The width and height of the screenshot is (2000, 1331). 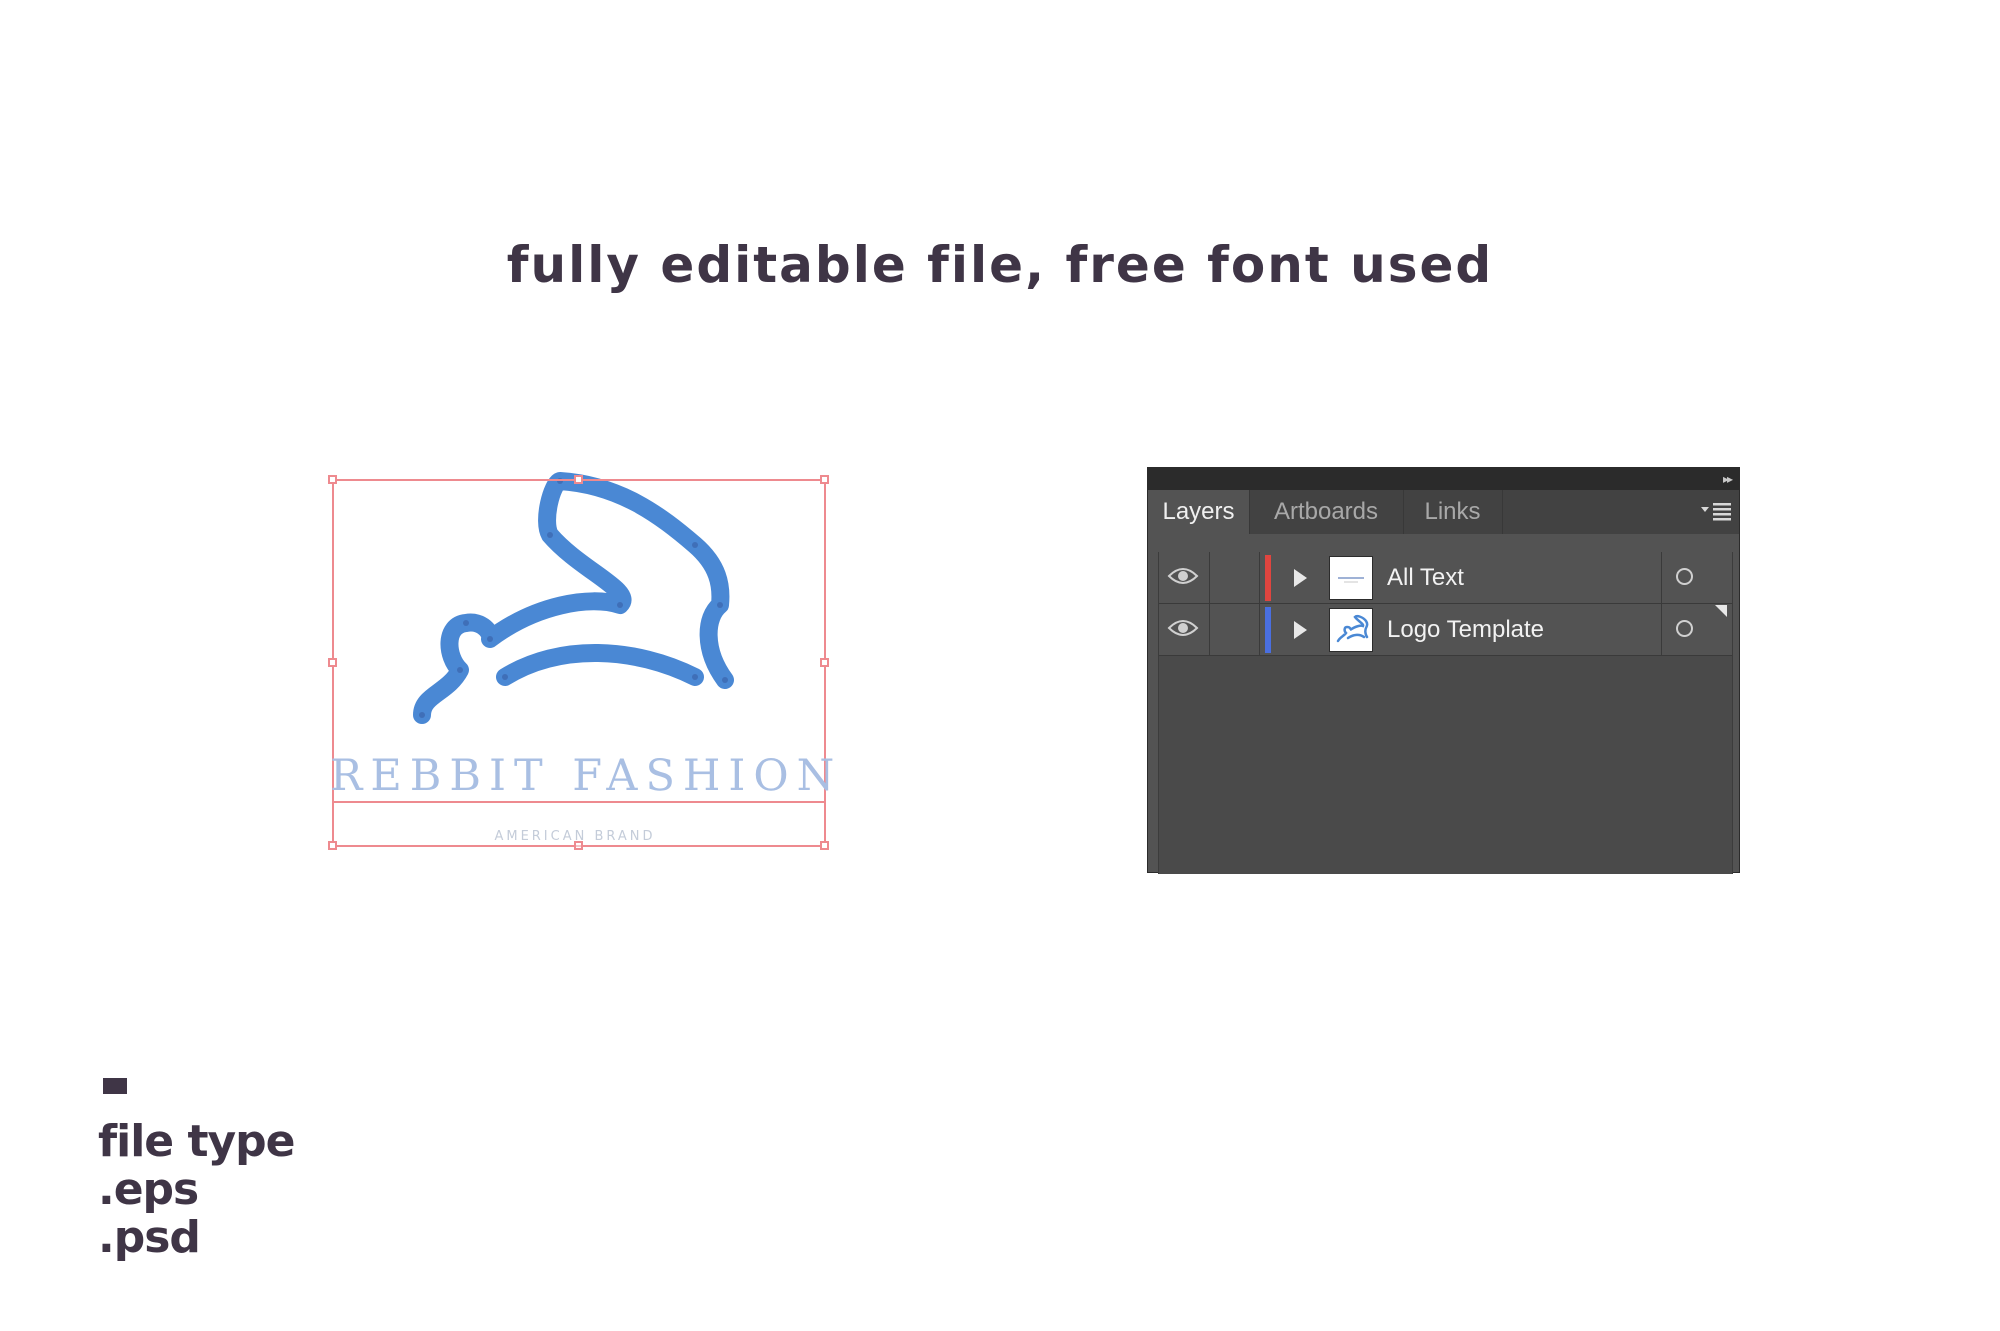 I want to click on panel-tab-bar: Layers Artboards Links, so click(x=1443, y=512).